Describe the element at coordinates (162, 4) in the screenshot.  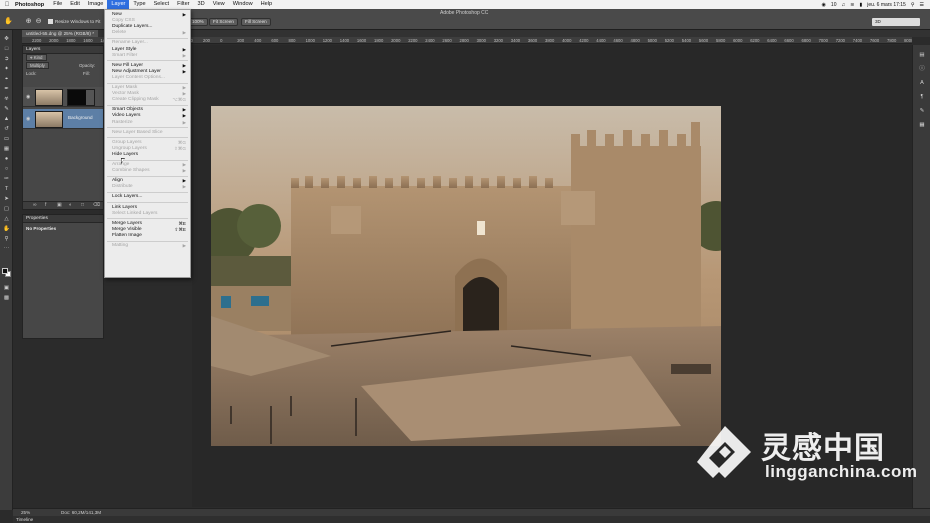
I see `menu-select: Select` at that location.